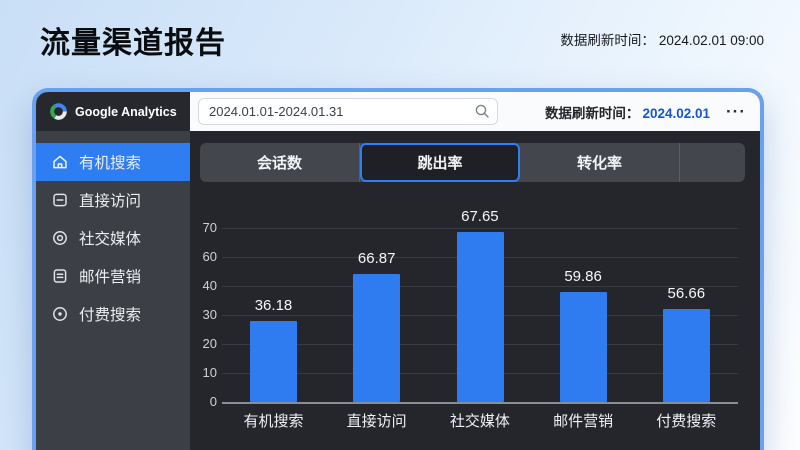 The width and height of the screenshot is (800, 450). I want to click on grid-line, so click(480, 228).